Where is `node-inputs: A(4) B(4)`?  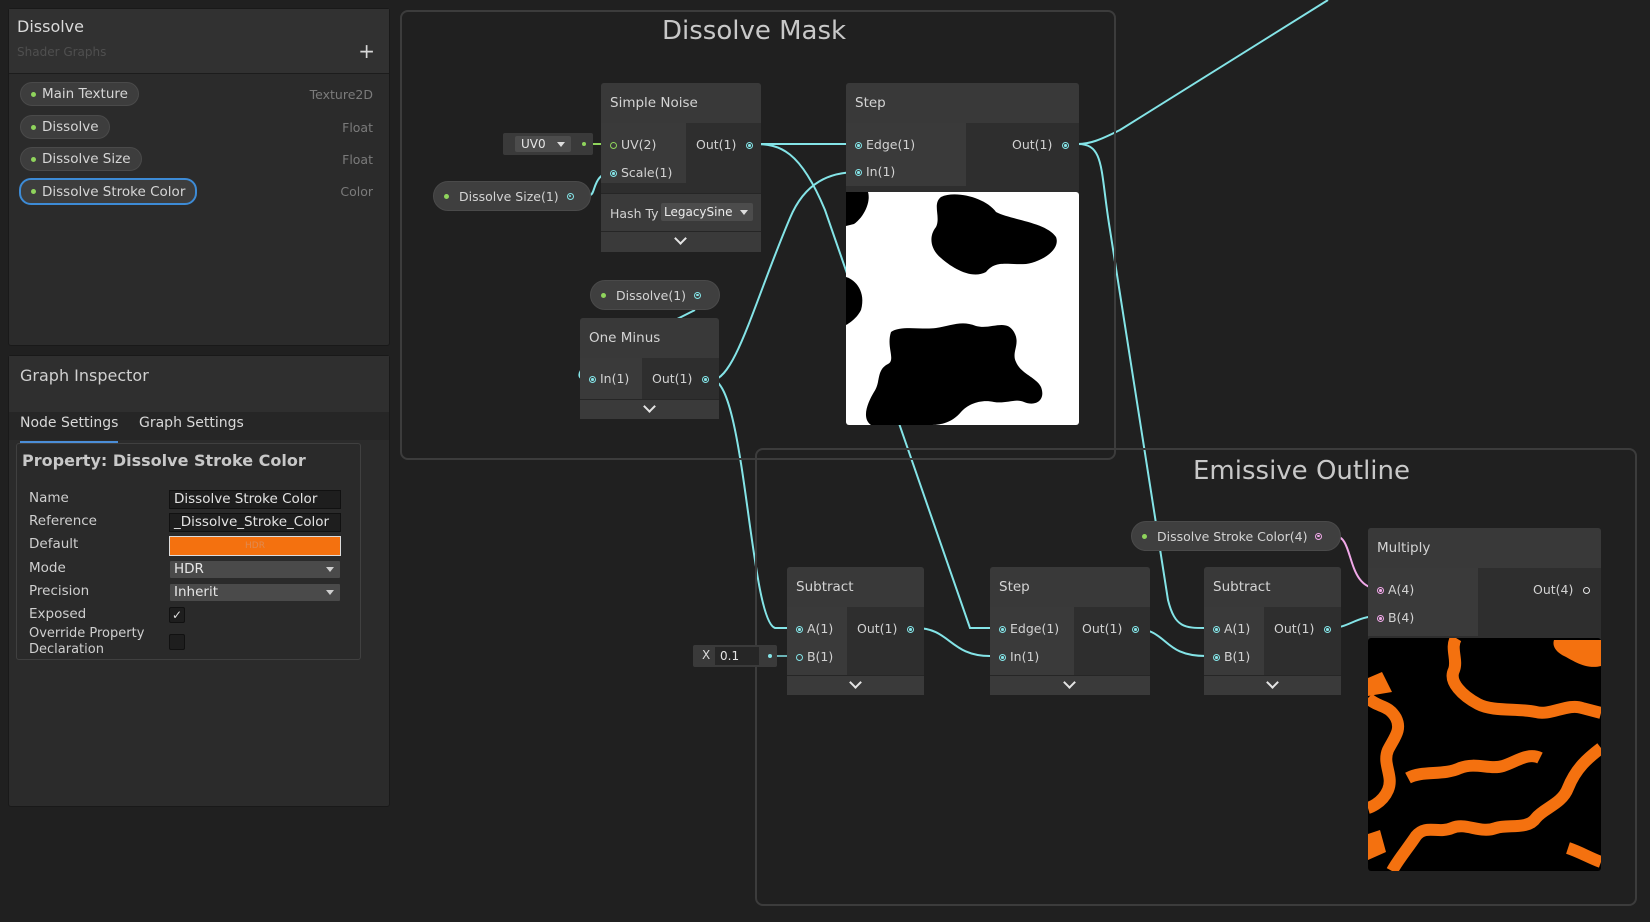 node-inputs: A(4) B(4) is located at coordinates (1423, 602).